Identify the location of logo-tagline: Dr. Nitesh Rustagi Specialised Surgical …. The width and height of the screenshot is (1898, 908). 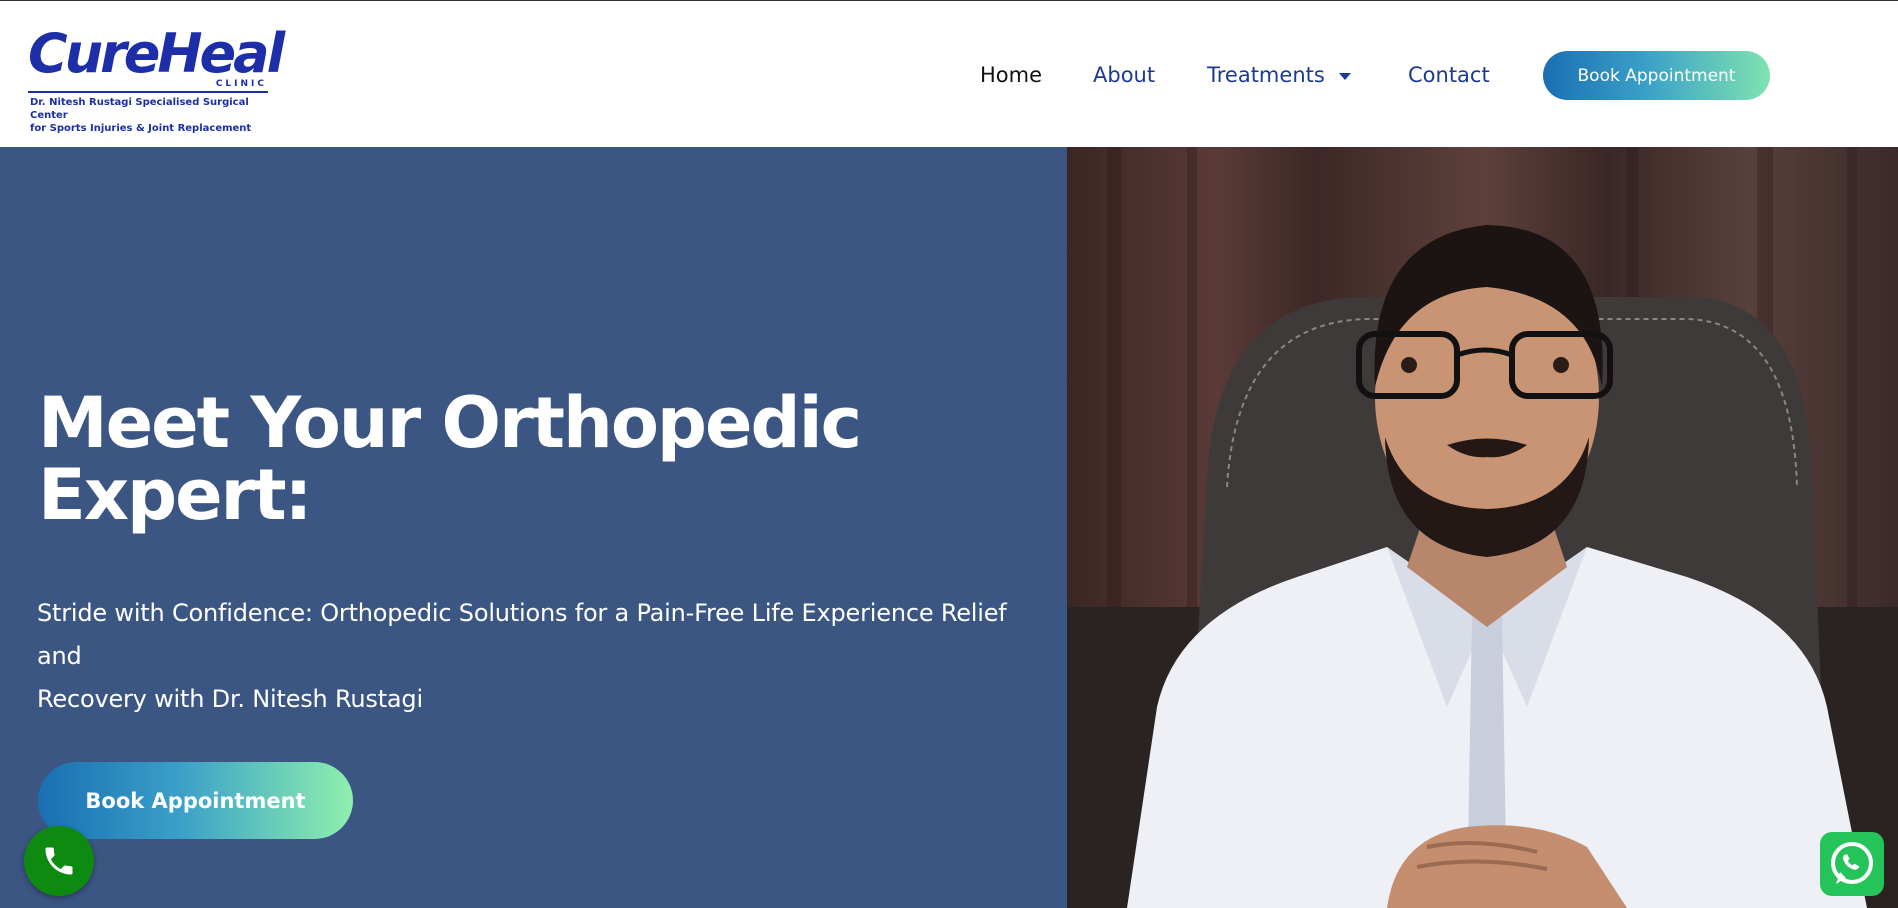
(152, 115).